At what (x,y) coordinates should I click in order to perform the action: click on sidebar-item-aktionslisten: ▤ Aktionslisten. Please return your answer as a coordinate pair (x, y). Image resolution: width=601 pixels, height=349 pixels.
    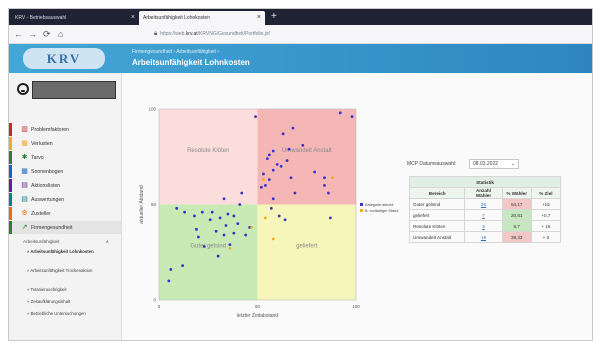
    Looking at the image, I should click on (65, 185).